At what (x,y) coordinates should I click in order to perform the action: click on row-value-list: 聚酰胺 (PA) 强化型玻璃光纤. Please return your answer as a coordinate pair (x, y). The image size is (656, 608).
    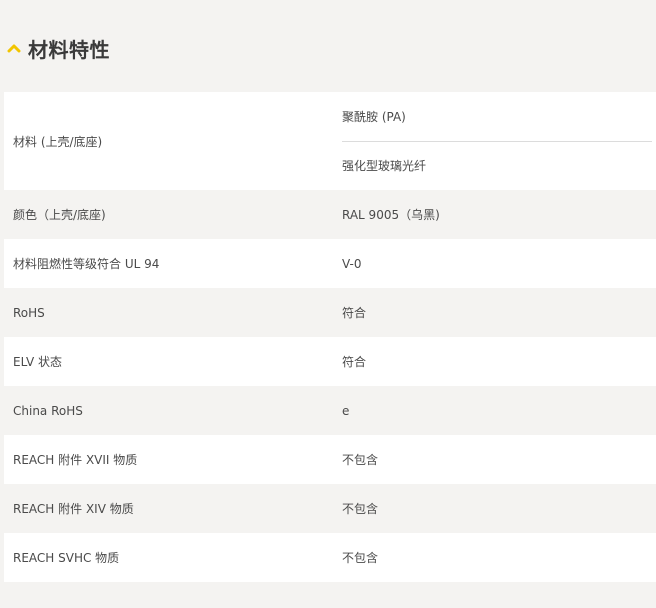
    Looking at the image, I should click on (494, 141).